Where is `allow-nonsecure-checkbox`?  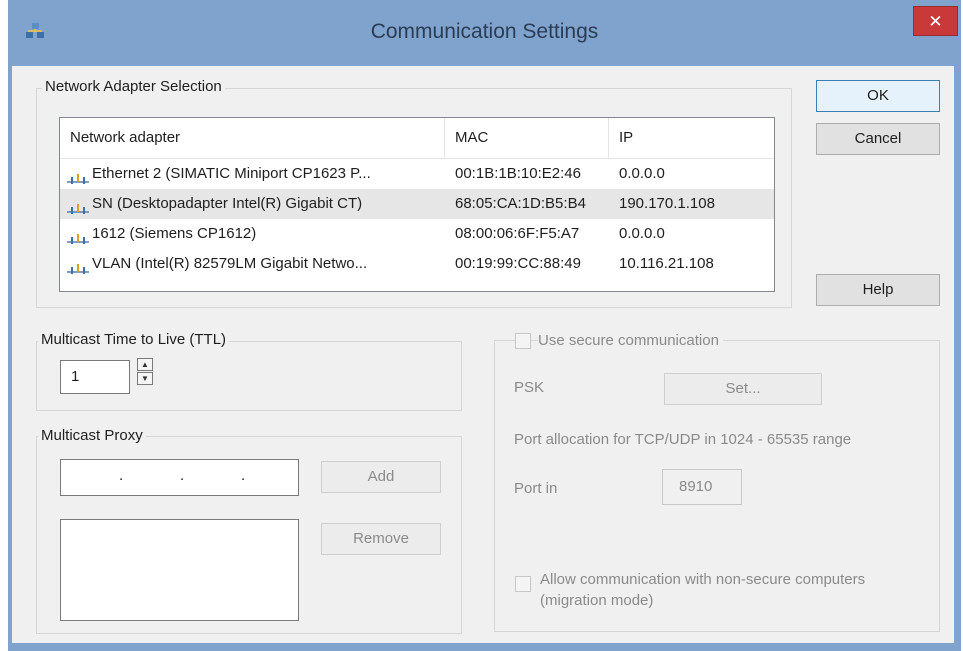 allow-nonsecure-checkbox is located at coordinates (523, 584).